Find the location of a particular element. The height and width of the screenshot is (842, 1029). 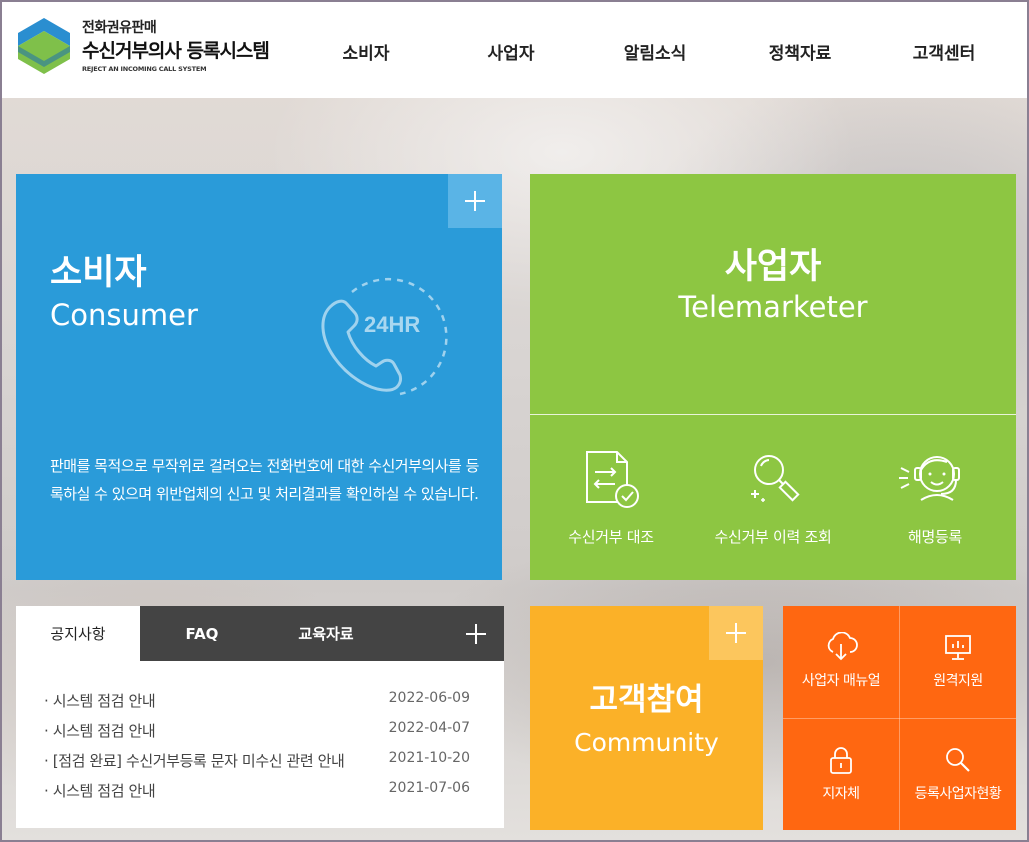

community-more-button is located at coordinates (736, 633).